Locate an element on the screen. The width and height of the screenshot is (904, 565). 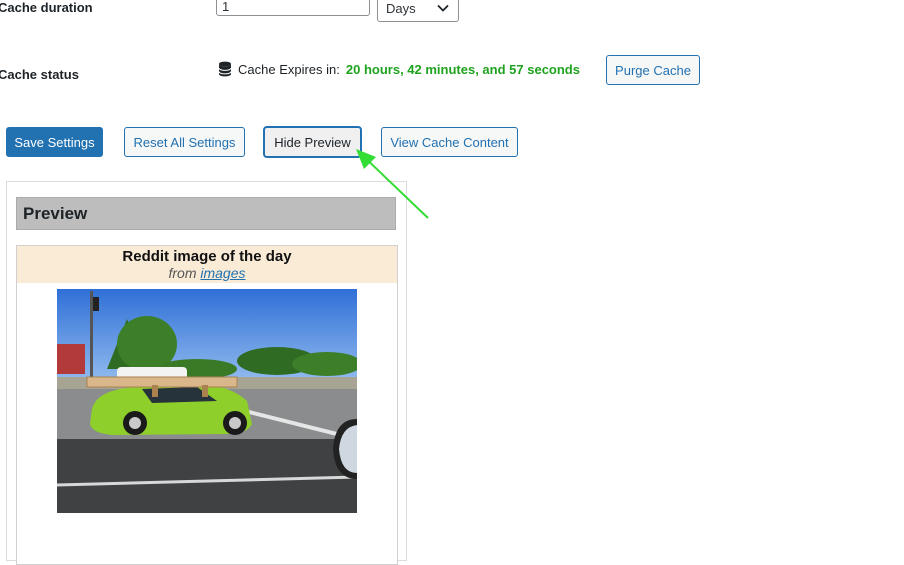
cache-expires-prefix: Cache Expires in: is located at coordinates (289, 69).